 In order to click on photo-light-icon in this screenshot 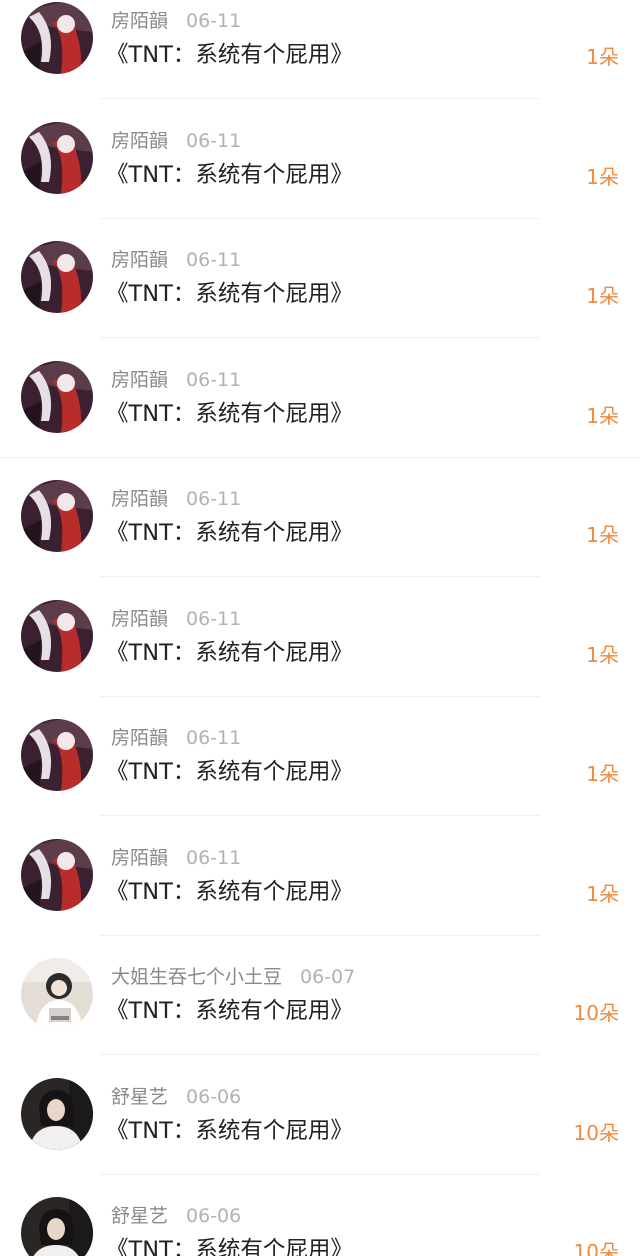, I will do `click(57, 994)`.